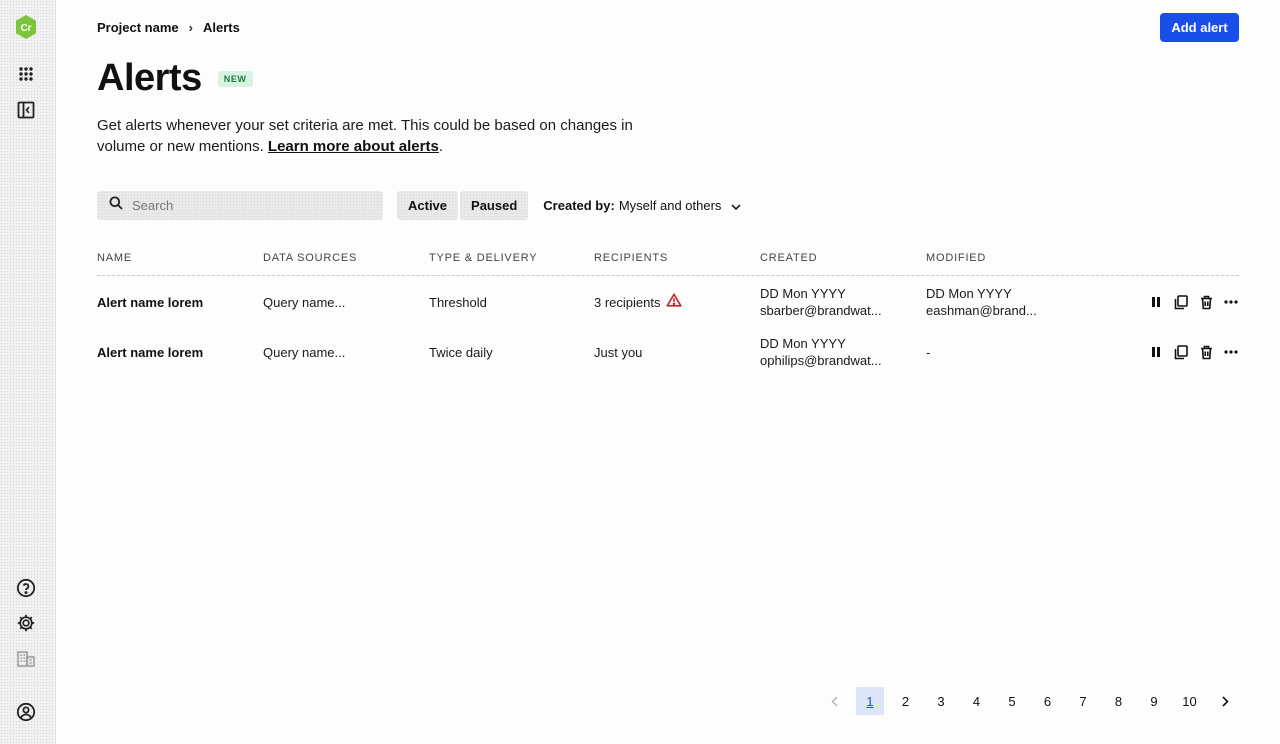 Image resolution: width=1280 pixels, height=744 pixels. I want to click on title-row: Alerts NEW, so click(175, 78).